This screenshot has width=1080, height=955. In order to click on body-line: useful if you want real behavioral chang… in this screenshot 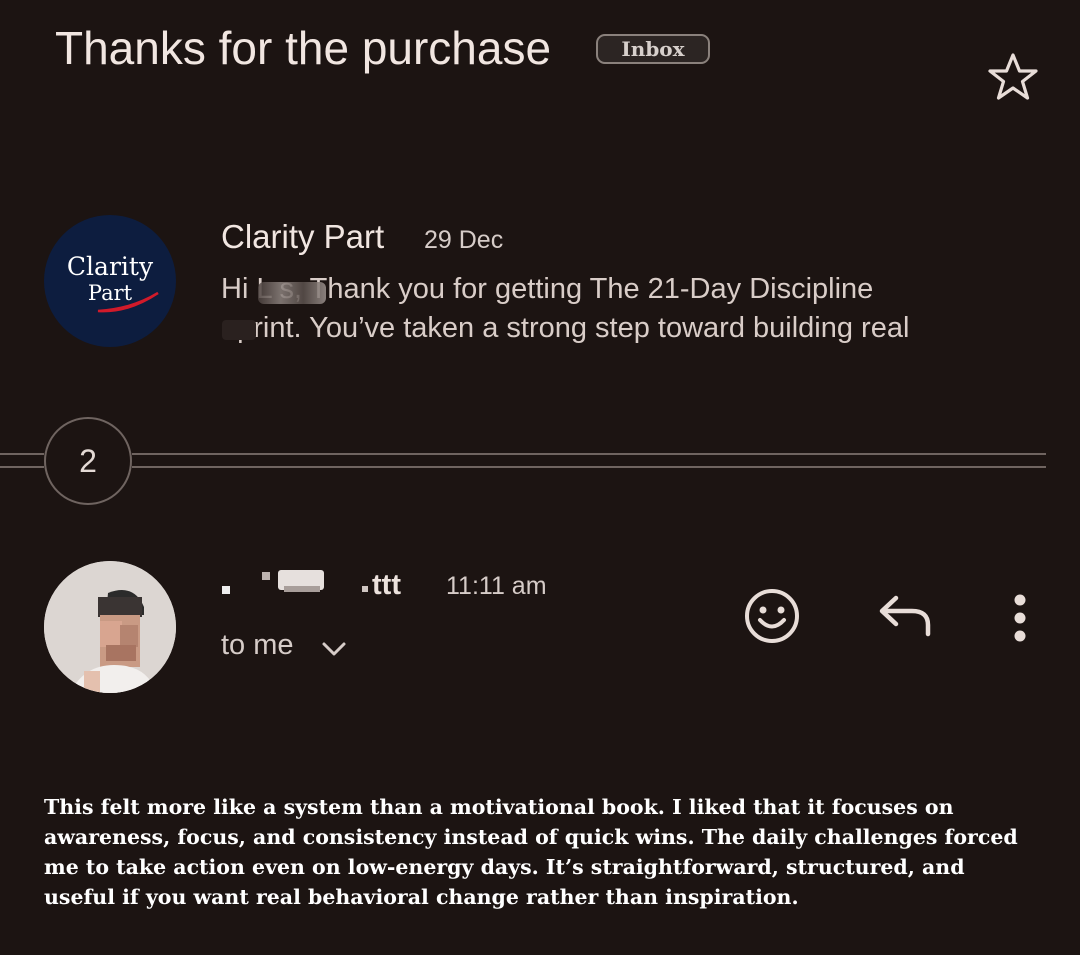, I will do `click(421, 897)`.